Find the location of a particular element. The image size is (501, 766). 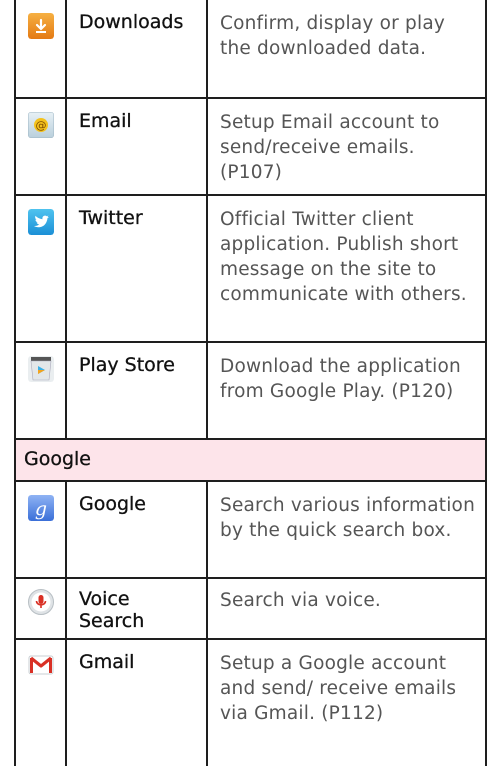

table-row: Voice Search Search via voice. is located at coordinates (250, 608).